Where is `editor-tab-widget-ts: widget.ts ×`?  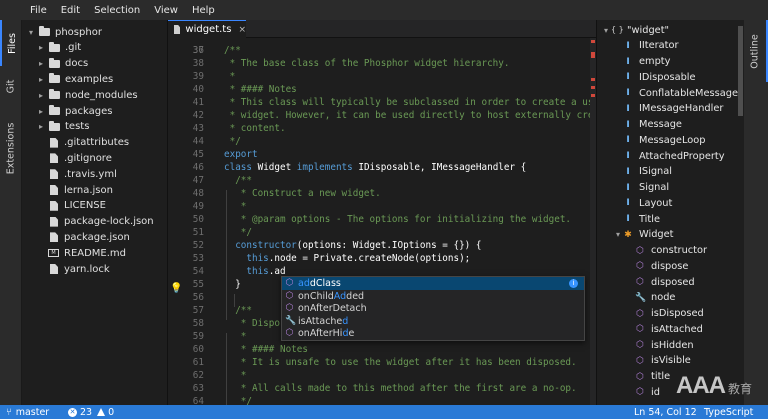
editor-tab-widget-ts: widget.ts × is located at coordinates (207, 29).